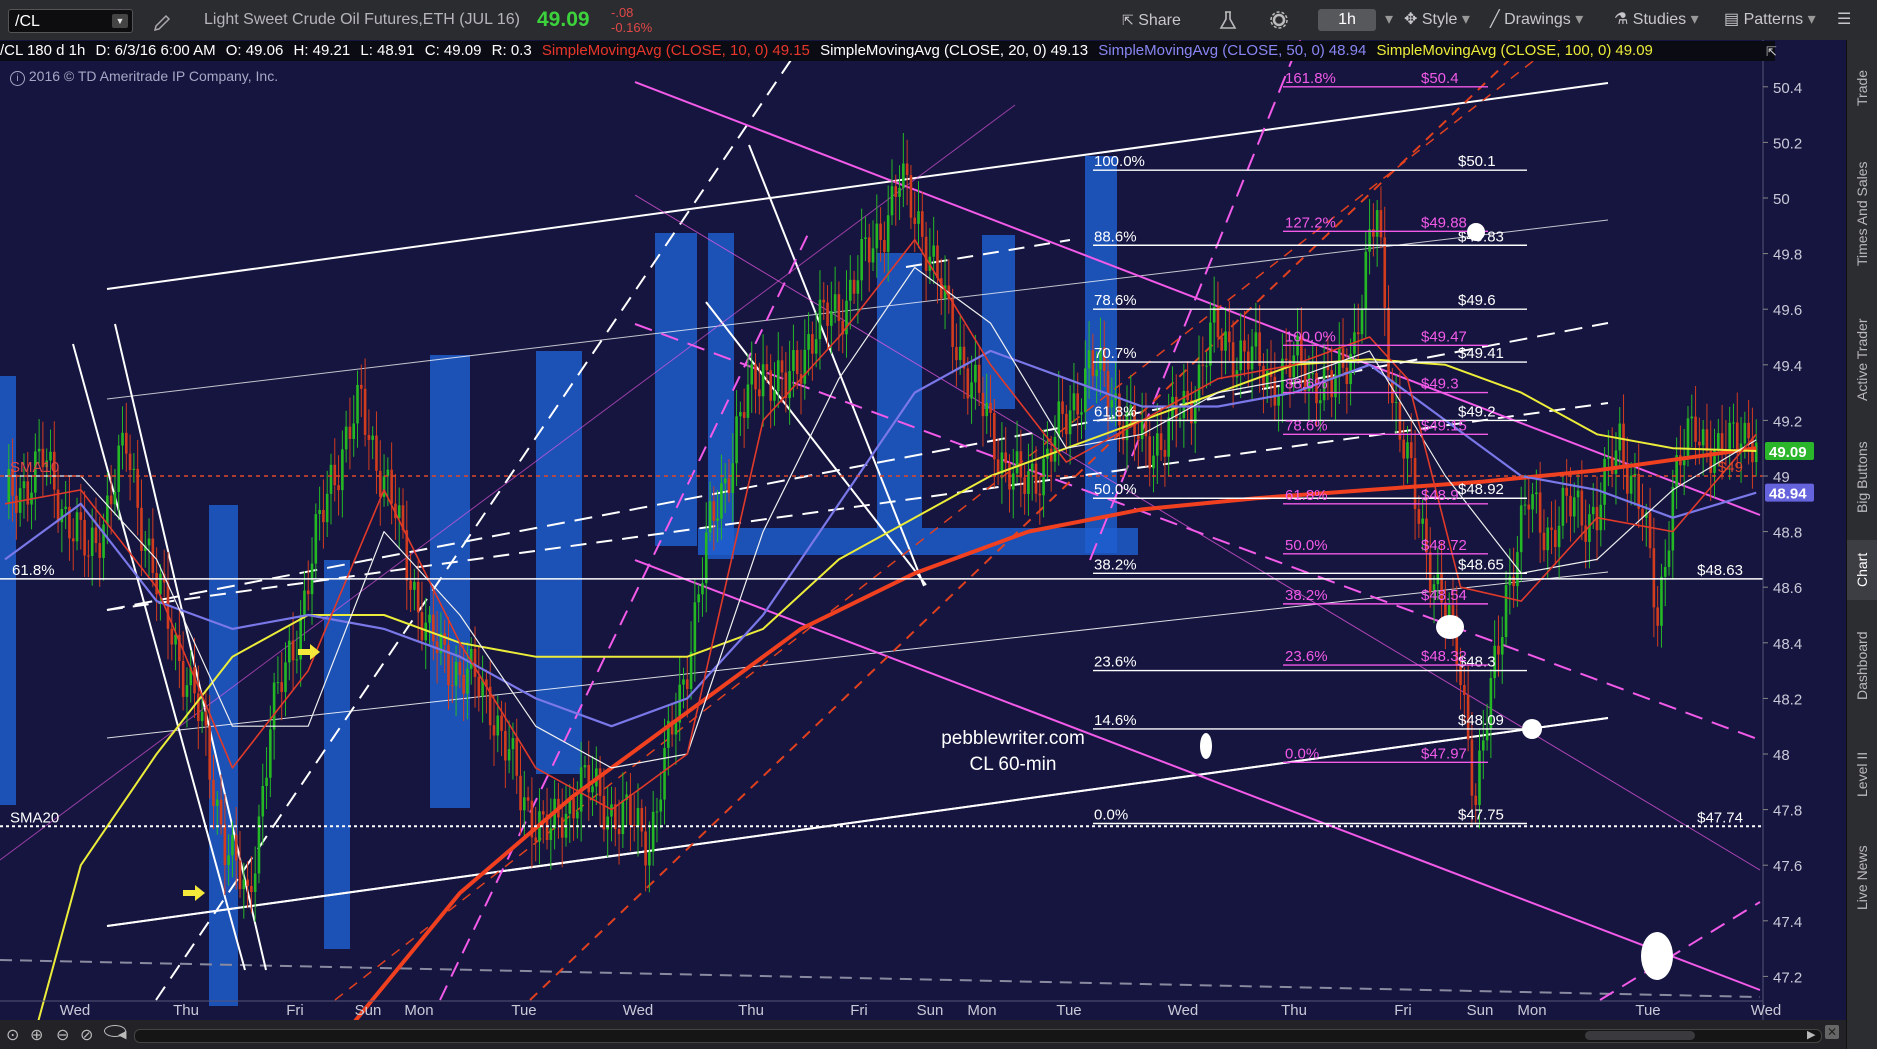 This screenshot has height=1049, width=1877. Describe the element at coordinates (254, 50) in the screenshot. I see `bar-open: O: 49.06` at that location.